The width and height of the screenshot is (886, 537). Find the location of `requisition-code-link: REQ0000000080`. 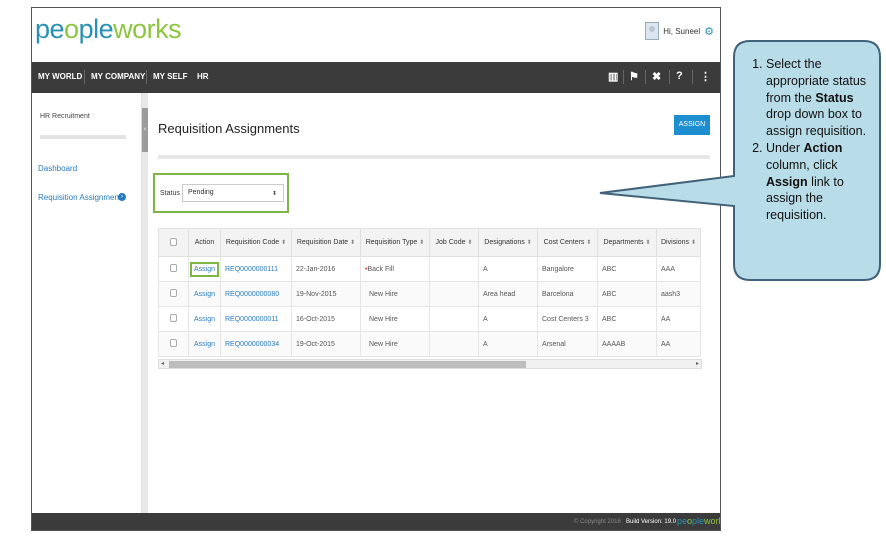

requisition-code-link: REQ0000000080 is located at coordinates (252, 294).